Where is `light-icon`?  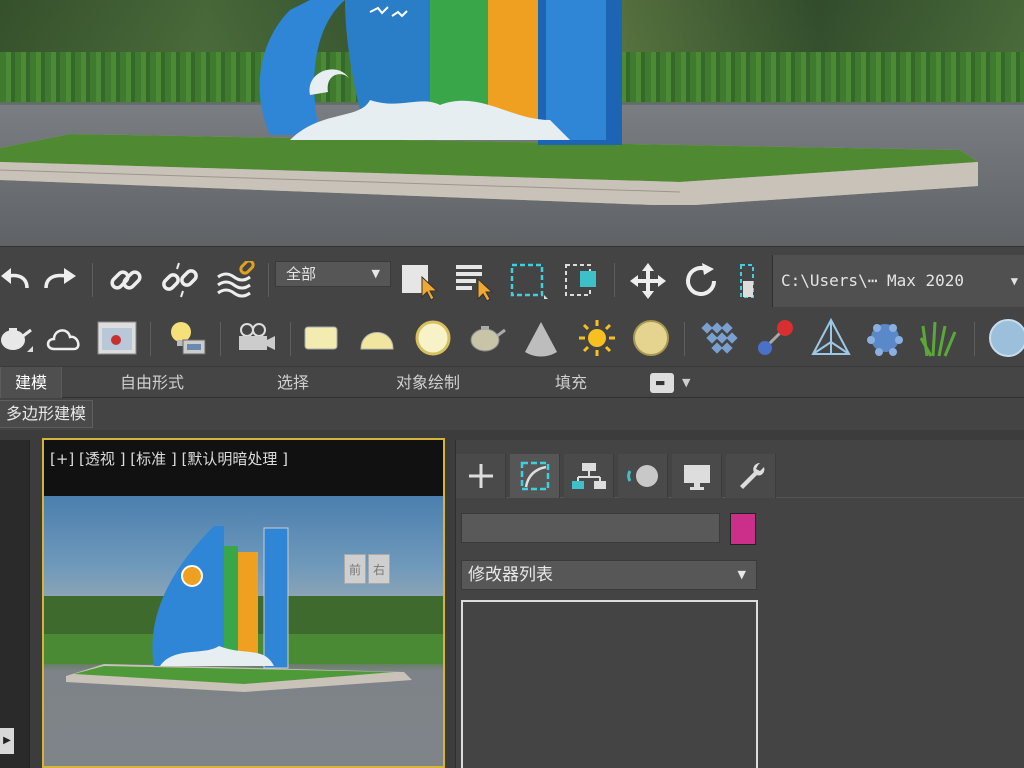
light-icon is located at coordinates (185, 338).